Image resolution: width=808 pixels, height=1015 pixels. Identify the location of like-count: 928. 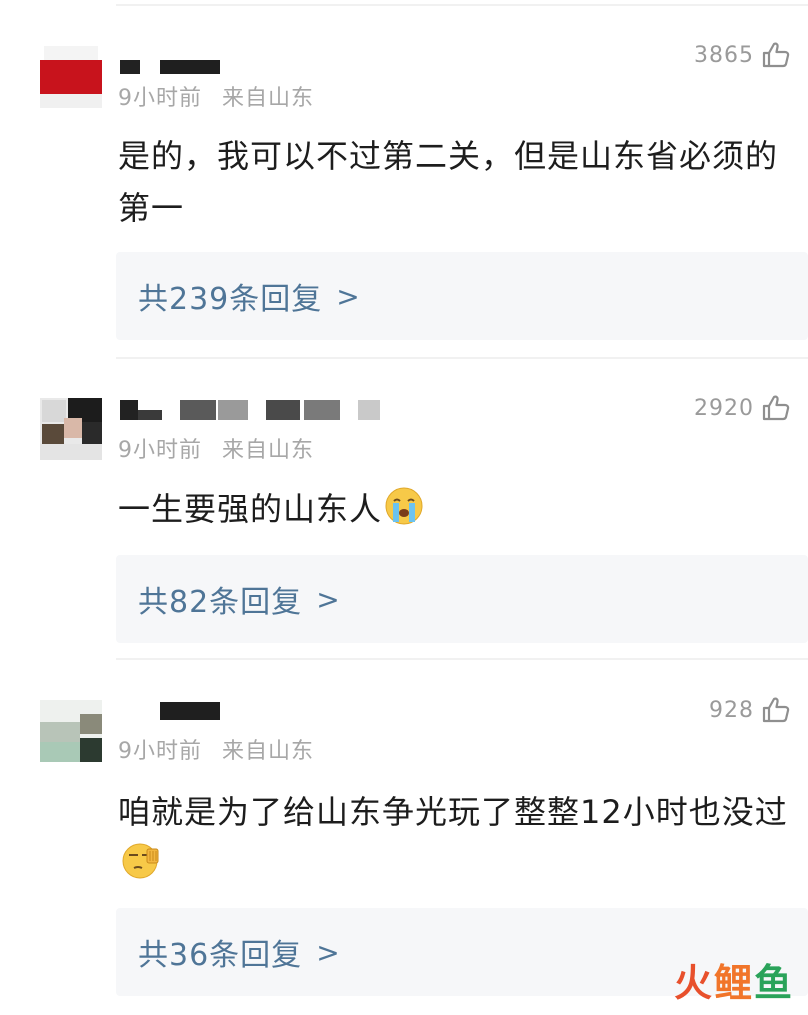
(731, 710).